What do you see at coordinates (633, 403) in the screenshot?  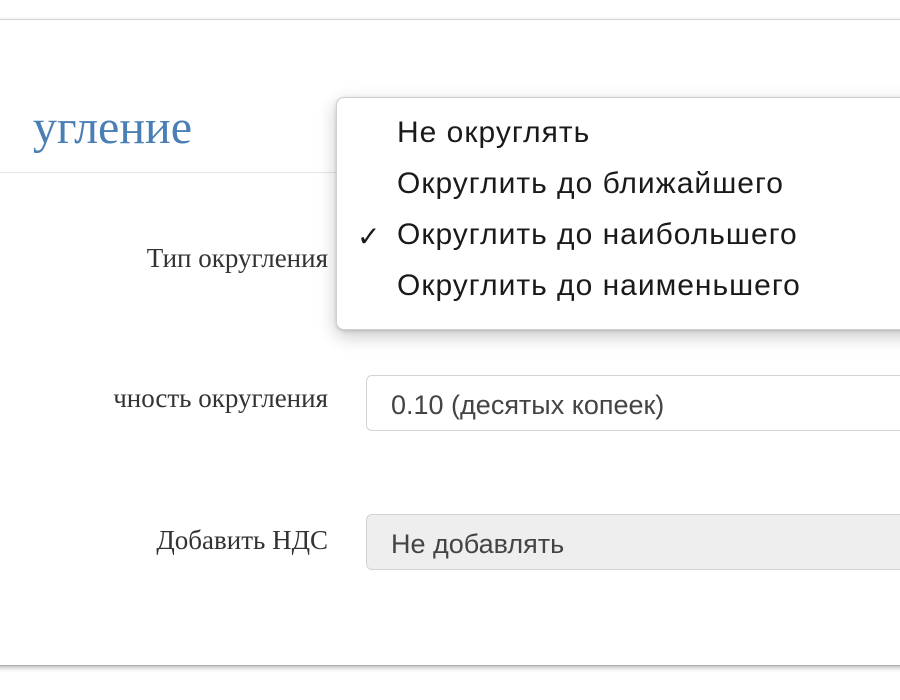 I see `rounding-precision-select: 0.10 (десятых копеек)` at bounding box center [633, 403].